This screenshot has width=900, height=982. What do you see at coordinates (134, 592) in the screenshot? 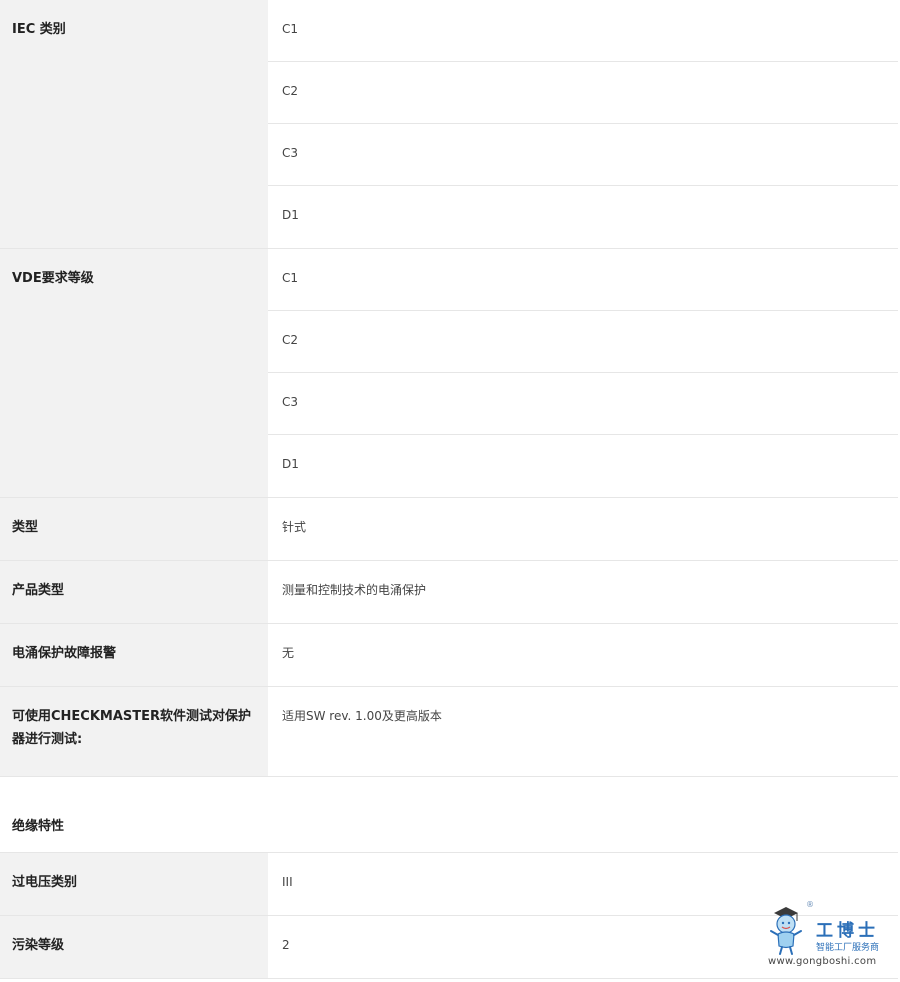
I see `spec-label: 产品类型` at bounding box center [134, 592].